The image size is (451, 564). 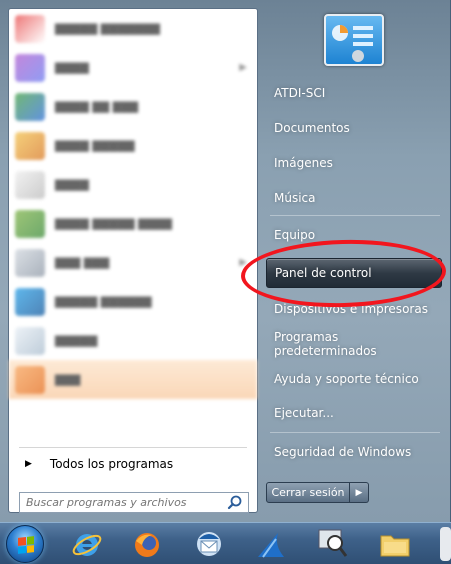 I want to click on windows-security-link: Seguridad de Windows, so click(x=355, y=452).